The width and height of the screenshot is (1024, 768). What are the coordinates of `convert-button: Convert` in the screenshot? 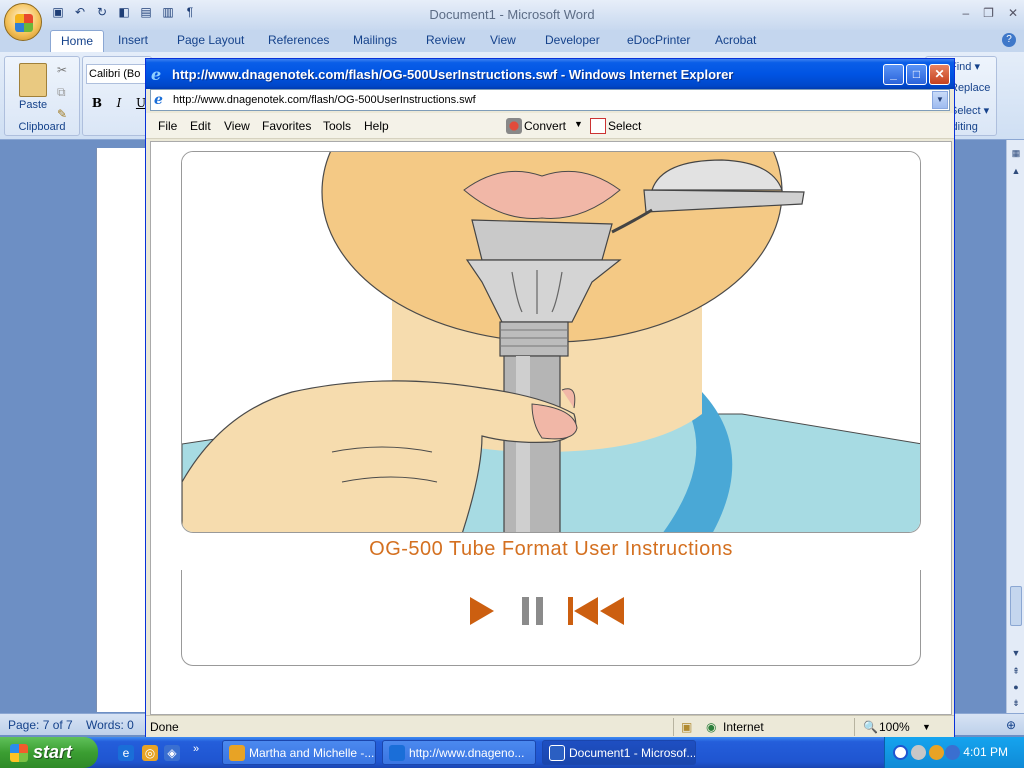 It's located at (545, 126).